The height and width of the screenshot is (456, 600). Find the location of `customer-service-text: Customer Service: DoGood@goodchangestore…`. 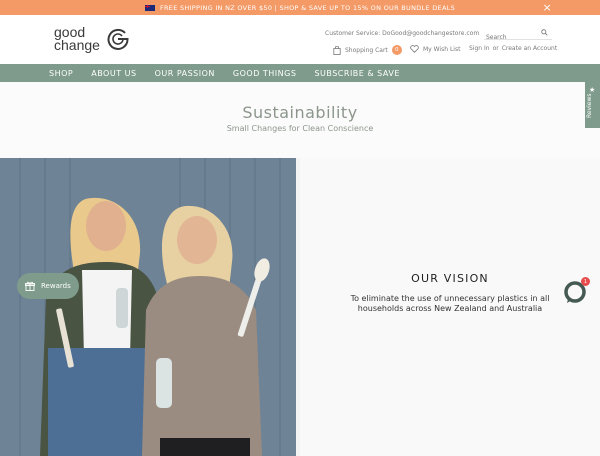

customer-service-text: Customer Service: DoGood@goodchangestore… is located at coordinates (402, 33).